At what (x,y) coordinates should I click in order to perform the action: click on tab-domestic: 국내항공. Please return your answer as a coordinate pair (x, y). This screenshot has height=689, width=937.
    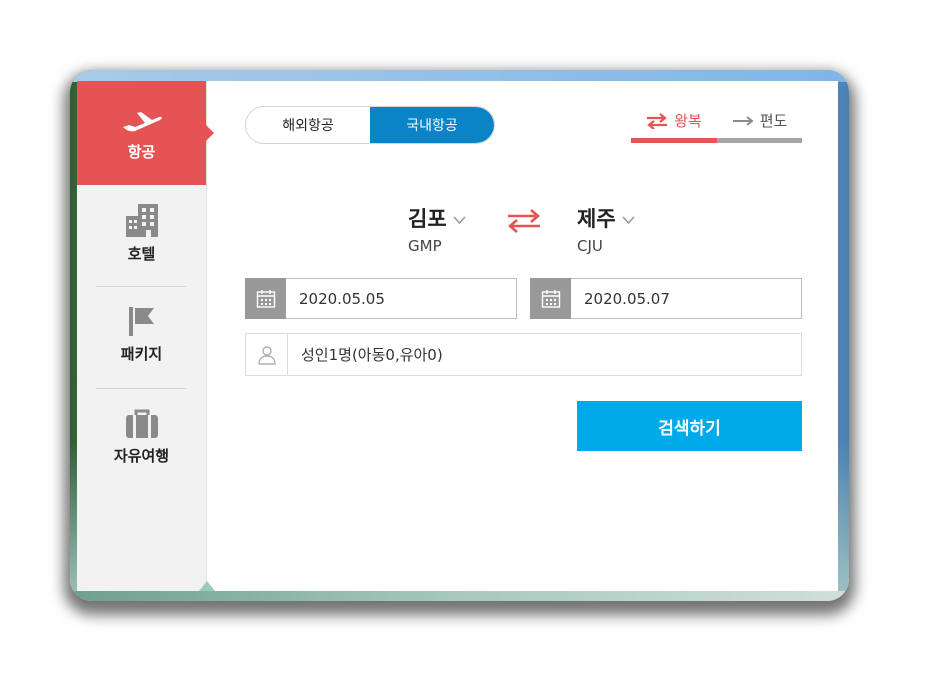
    Looking at the image, I should click on (432, 125).